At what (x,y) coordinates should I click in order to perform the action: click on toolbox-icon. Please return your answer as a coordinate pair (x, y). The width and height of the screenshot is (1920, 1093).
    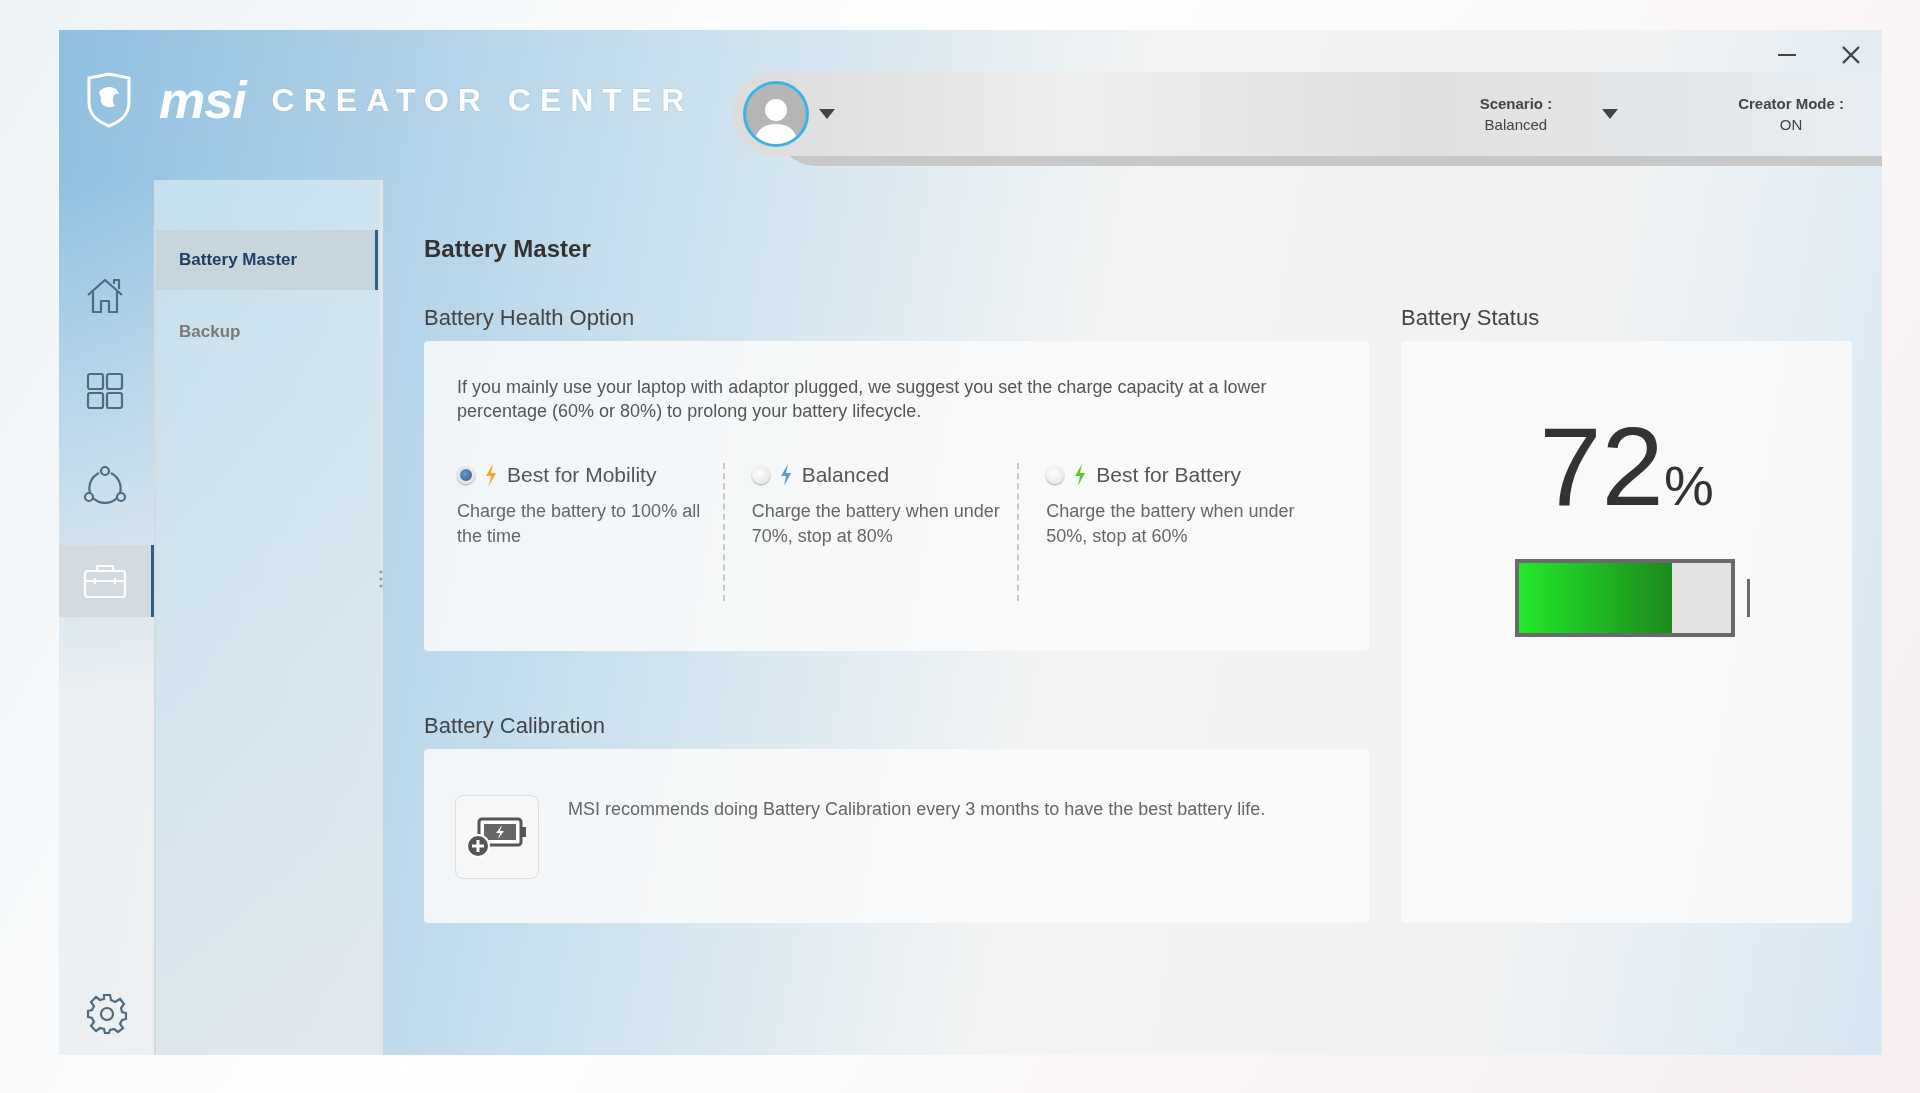
    Looking at the image, I should click on (105, 581).